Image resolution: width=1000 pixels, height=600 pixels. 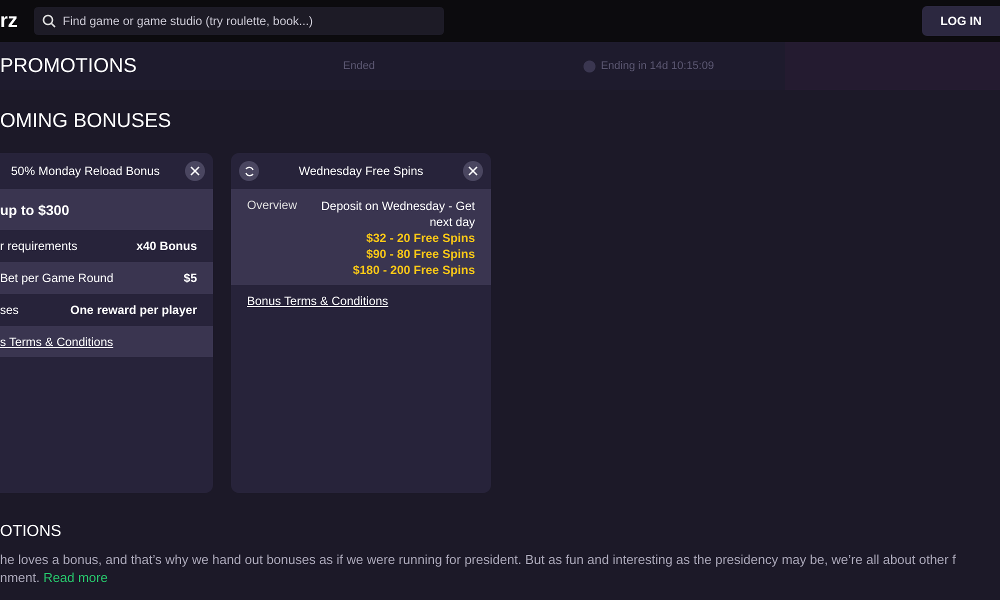 I want to click on row-label: Bet per Game Round, so click(x=57, y=278).